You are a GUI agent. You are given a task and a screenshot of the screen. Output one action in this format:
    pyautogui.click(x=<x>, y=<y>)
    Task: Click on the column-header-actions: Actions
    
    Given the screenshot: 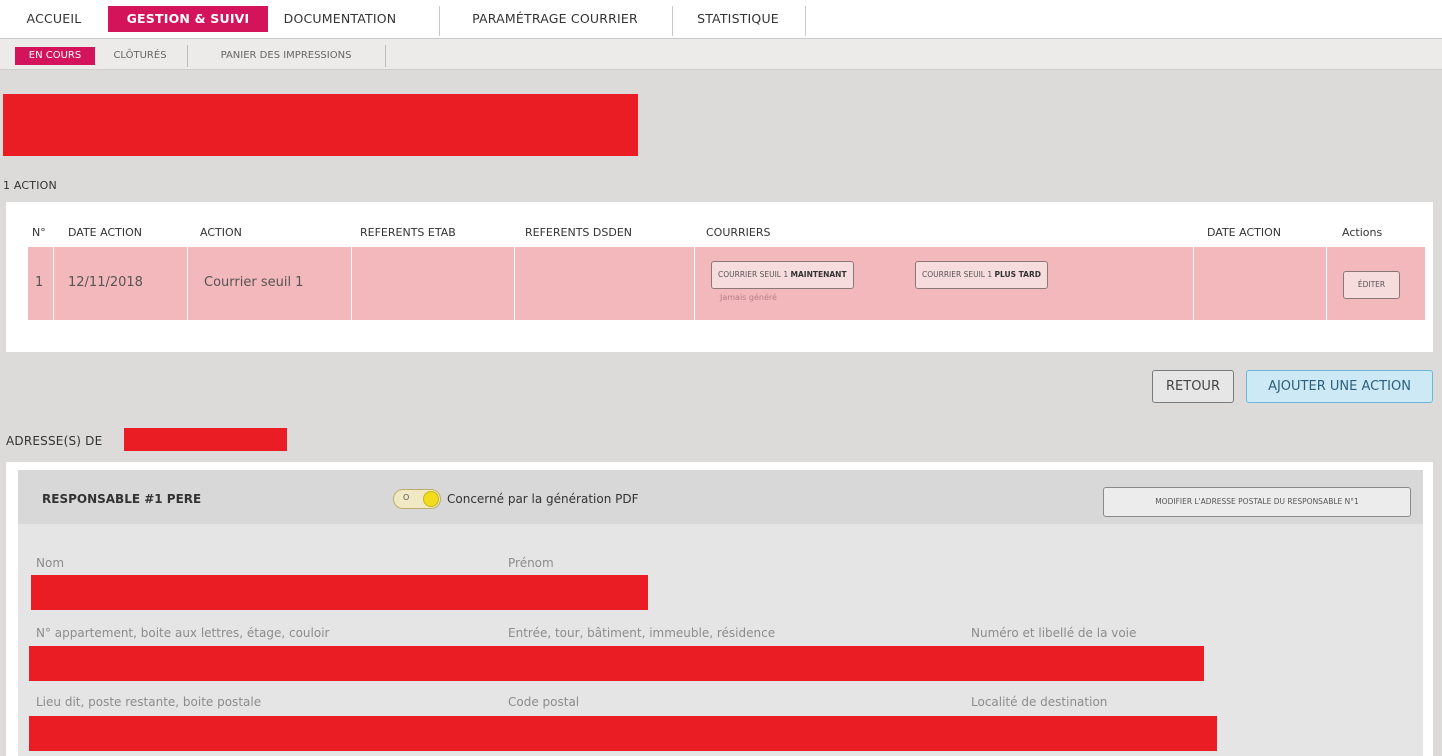 What is the action you would take?
    pyautogui.click(x=1362, y=232)
    